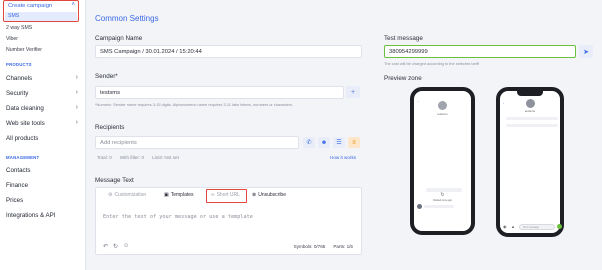 The image size is (602, 270). Describe the element at coordinates (42, 93) in the screenshot. I see `sidebar-item-security: Security ›` at that location.